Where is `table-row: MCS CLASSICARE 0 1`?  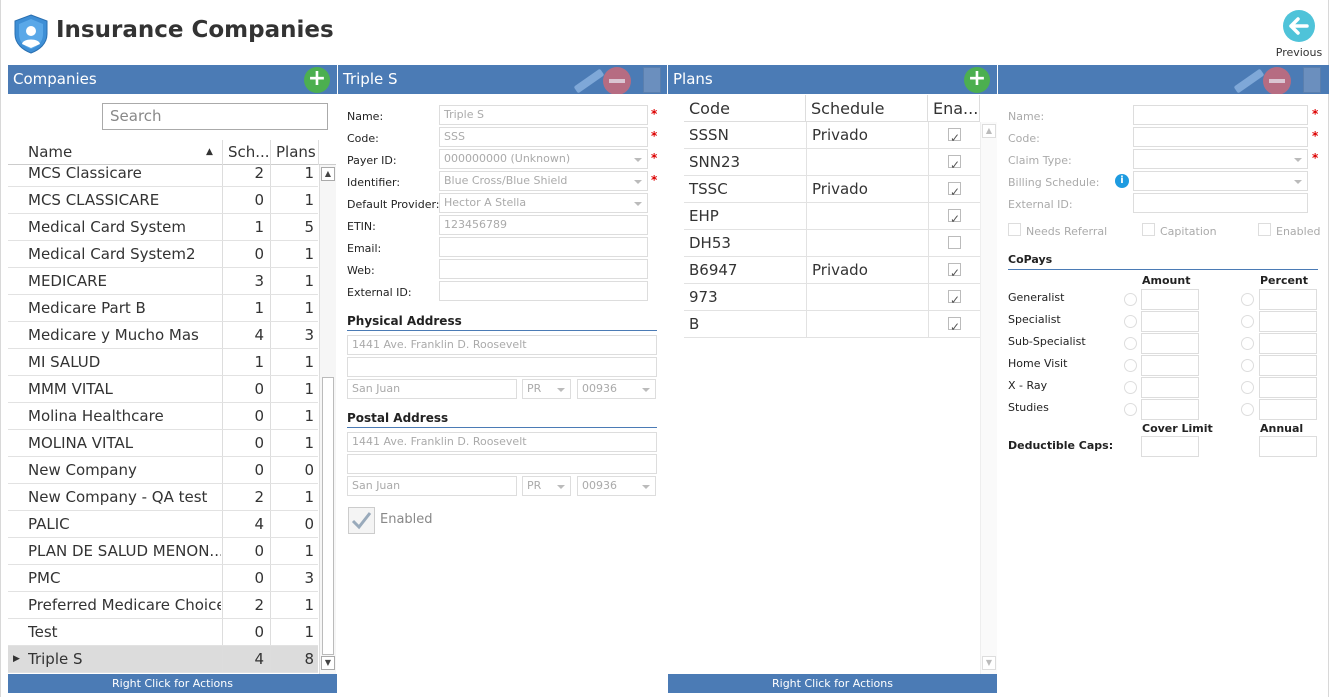 table-row: MCS CLASSICARE 0 1 is located at coordinates (163, 200).